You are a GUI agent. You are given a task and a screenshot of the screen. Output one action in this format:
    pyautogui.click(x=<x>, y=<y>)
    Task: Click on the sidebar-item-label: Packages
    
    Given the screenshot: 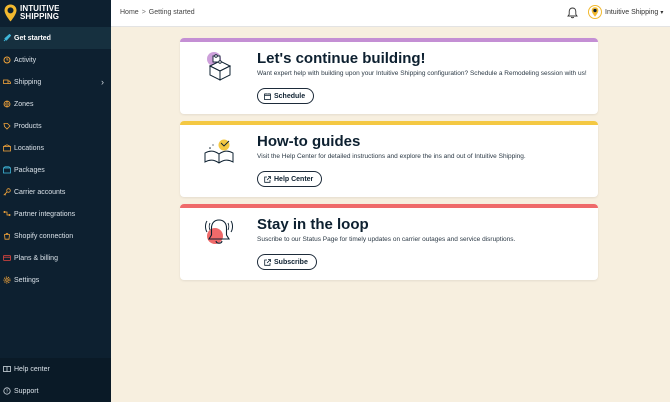 What is the action you would take?
    pyautogui.click(x=29, y=170)
    